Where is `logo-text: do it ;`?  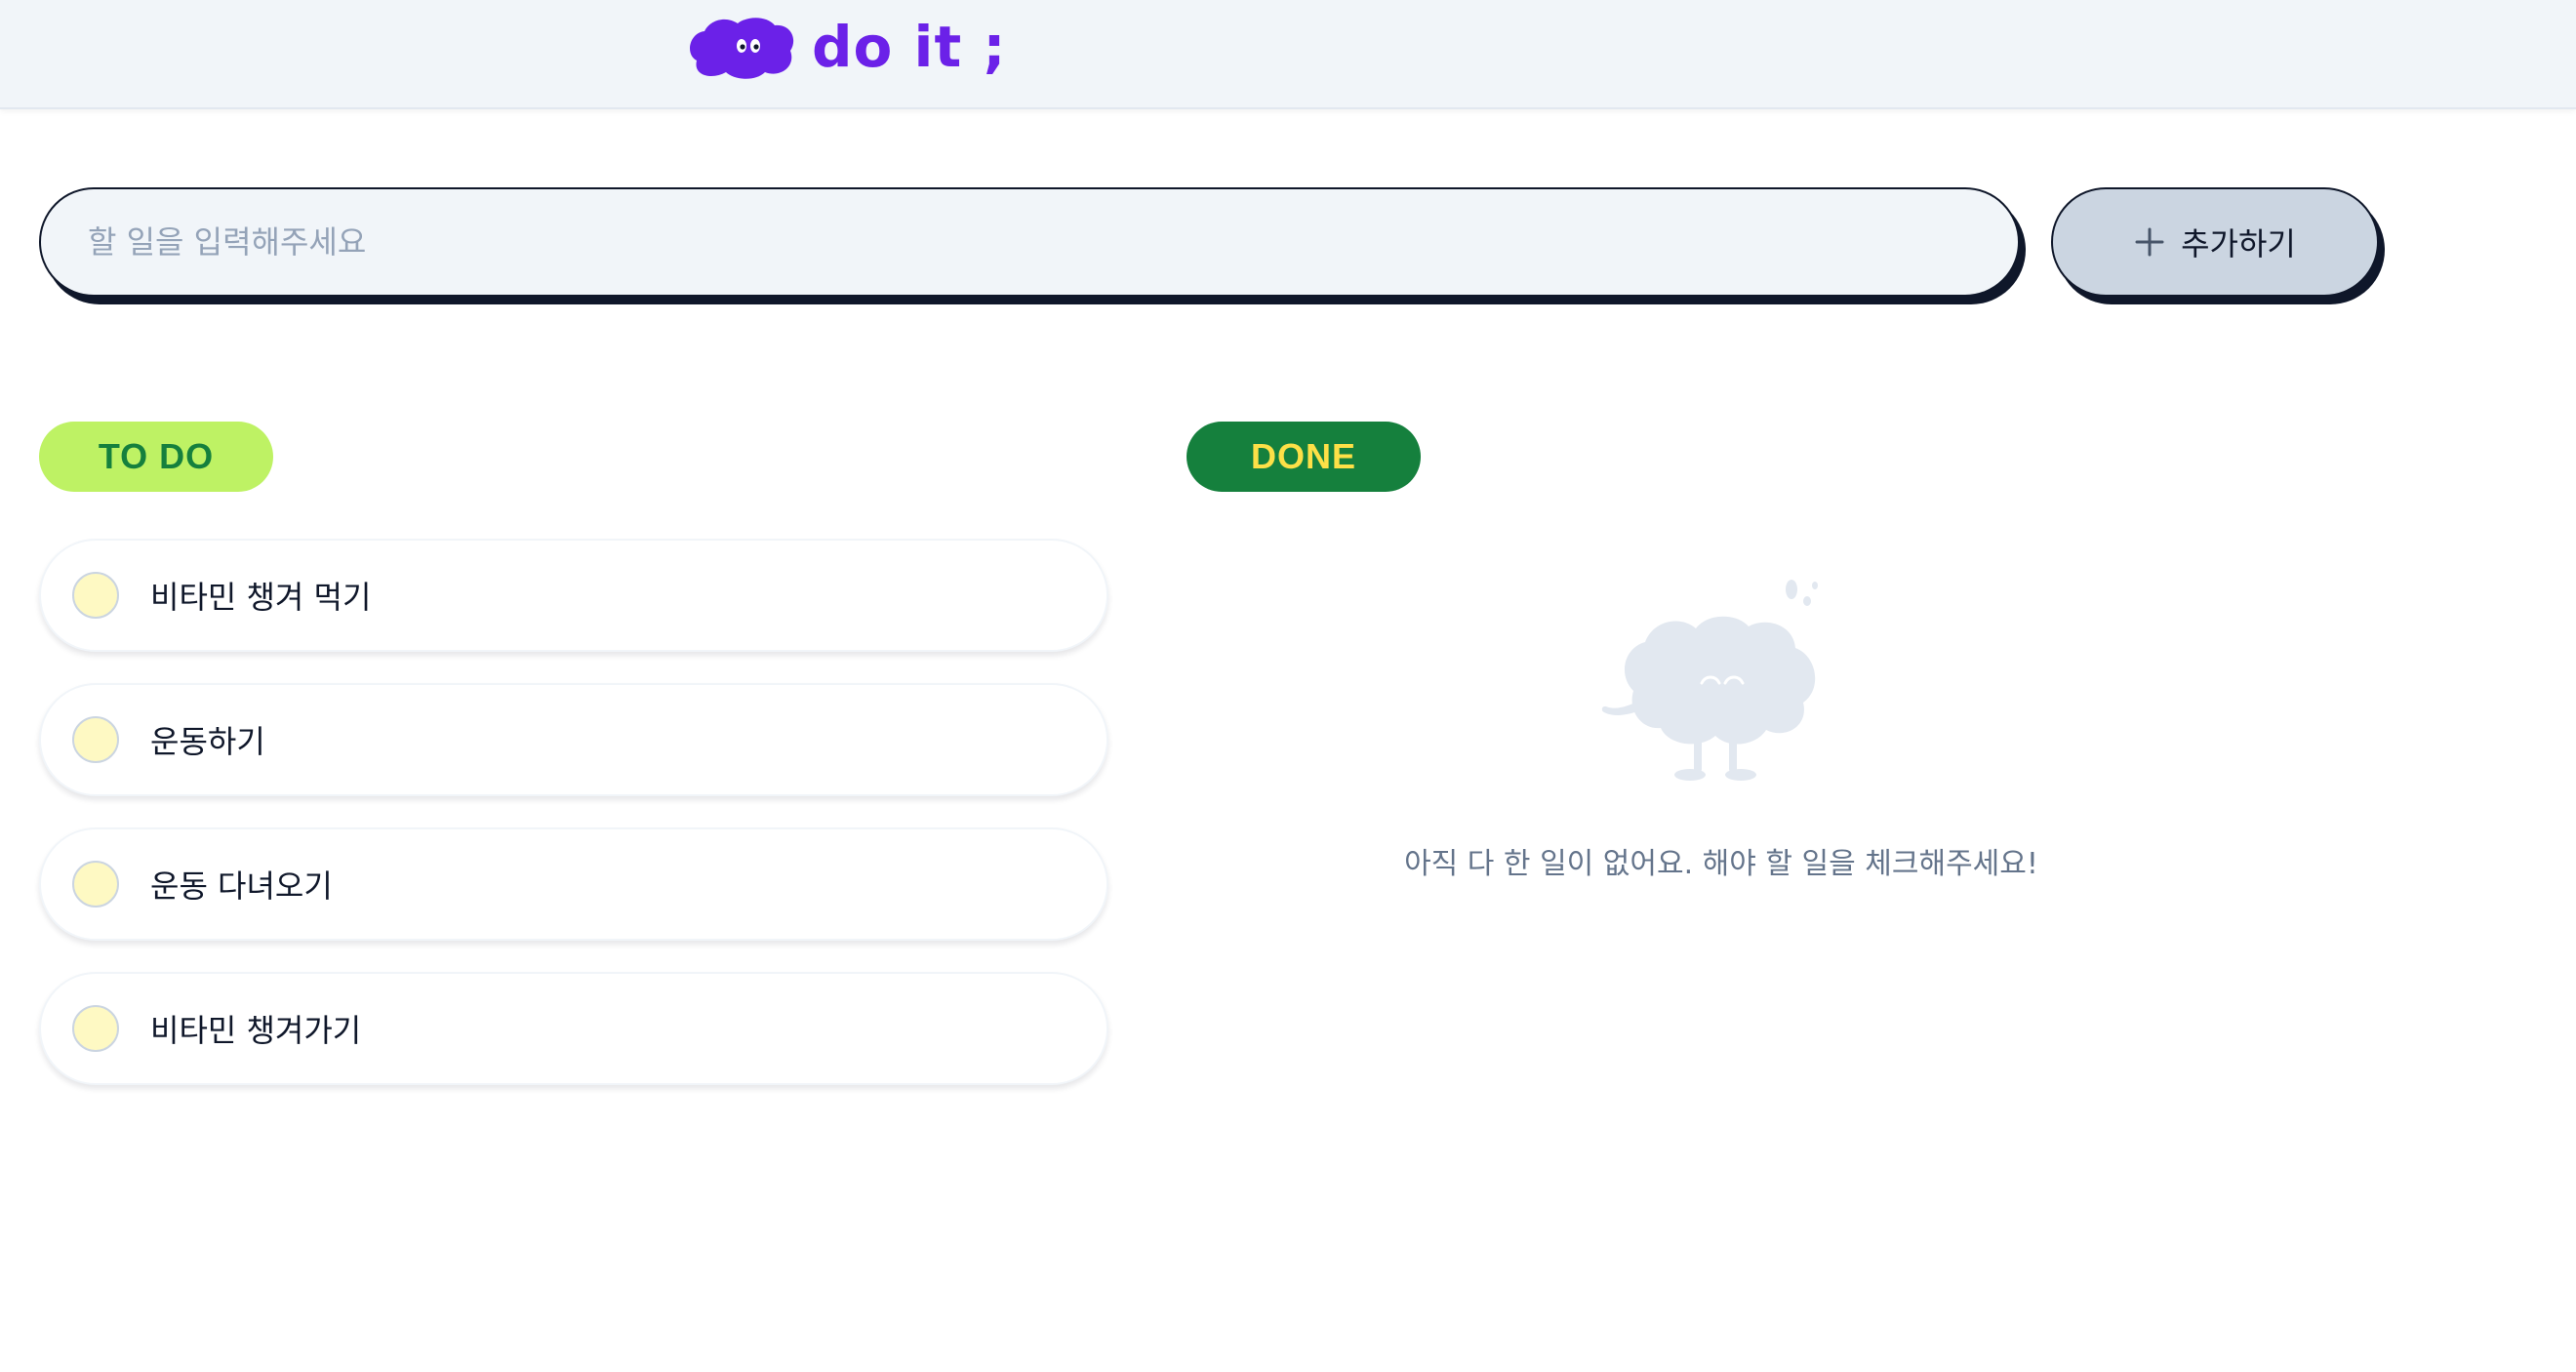
logo-text: do it ; is located at coordinates (909, 47).